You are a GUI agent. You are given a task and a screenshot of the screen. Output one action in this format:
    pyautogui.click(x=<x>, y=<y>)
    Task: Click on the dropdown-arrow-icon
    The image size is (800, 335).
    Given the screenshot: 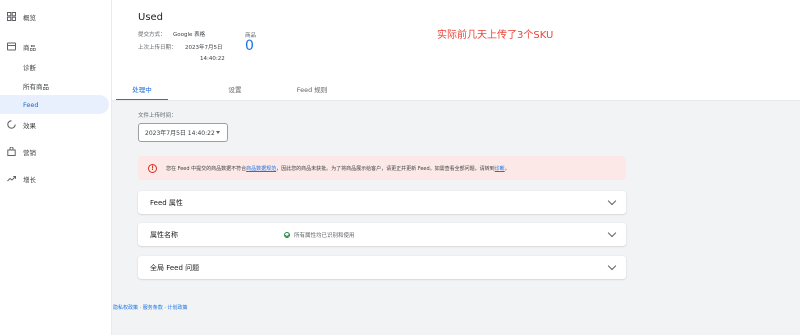 What is the action you would take?
    pyautogui.click(x=218, y=132)
    